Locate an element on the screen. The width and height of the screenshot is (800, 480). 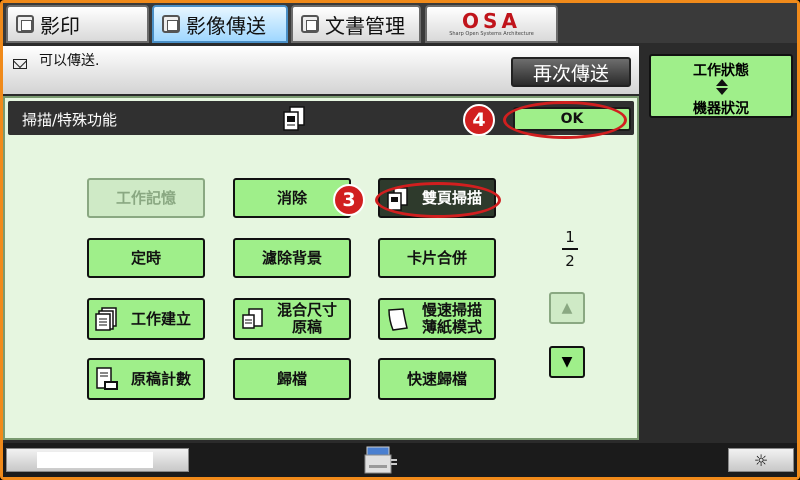
job-build-icon is located at coordinates (106, 319).